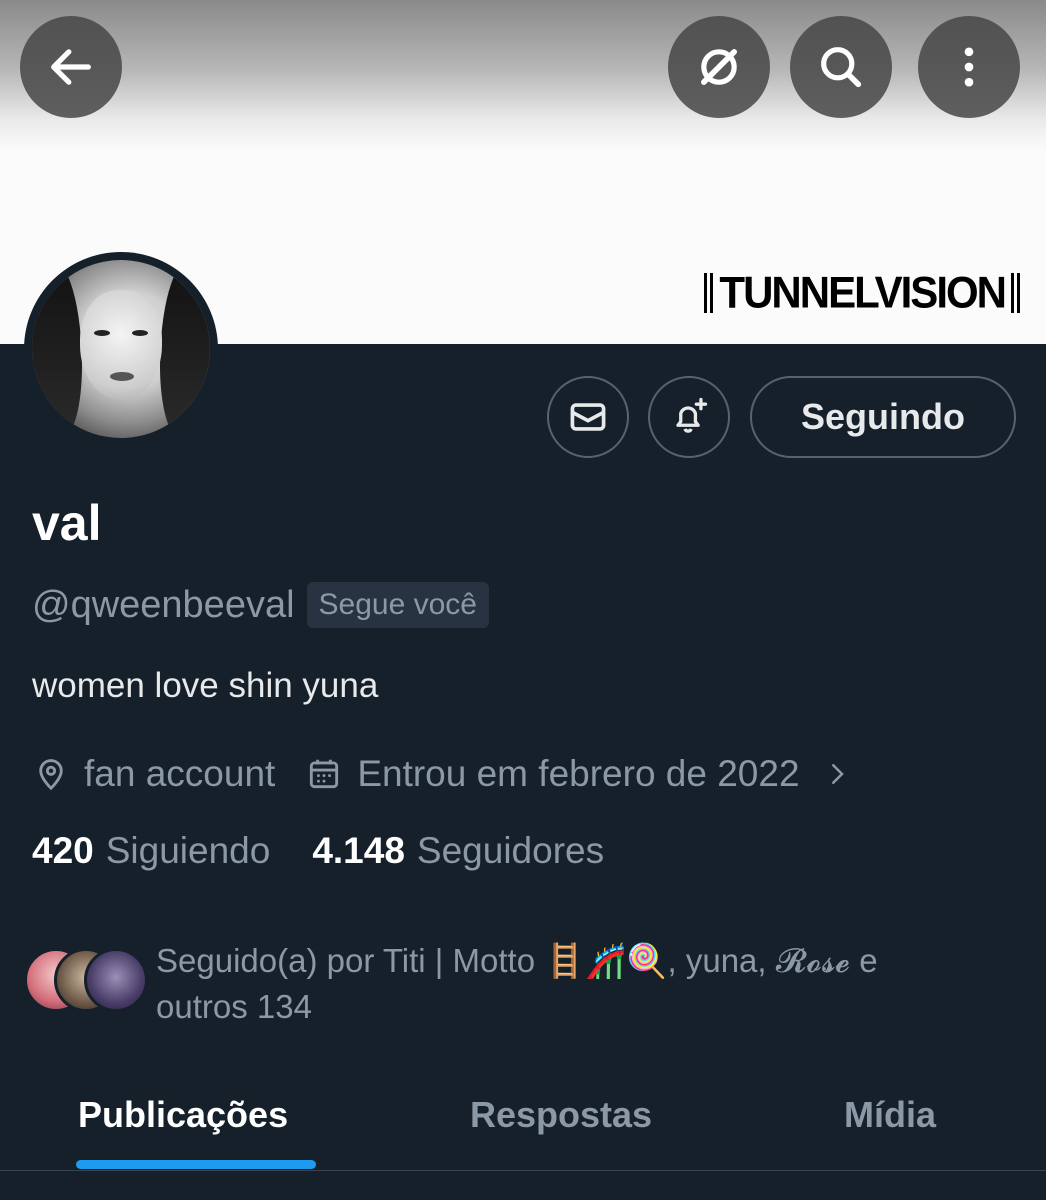 The height and width of the screenshot is (1200, 1046). Describe the element at coordinates (510, 851) in the screenshot. I see `followers-label: Seguidores` at that location.